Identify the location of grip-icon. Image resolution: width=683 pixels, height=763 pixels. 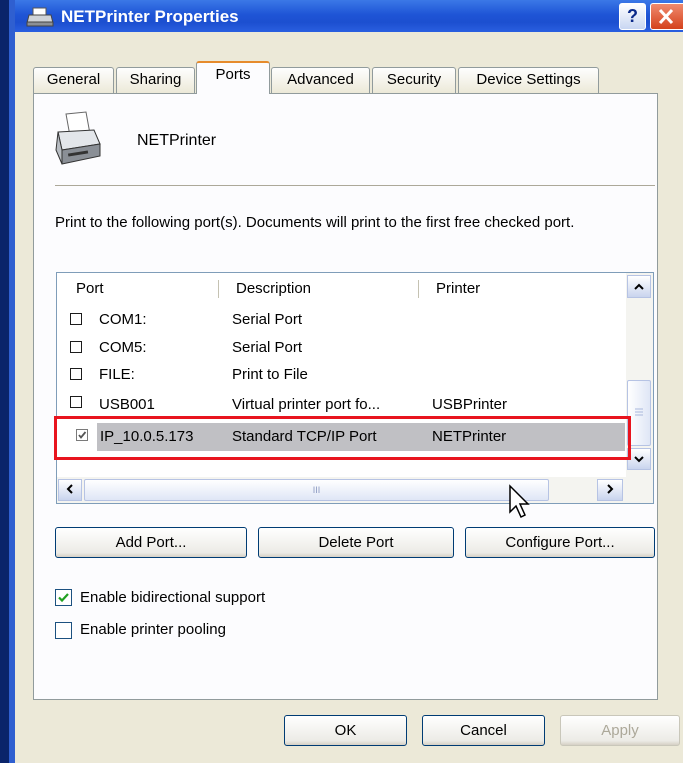
(639, 412).